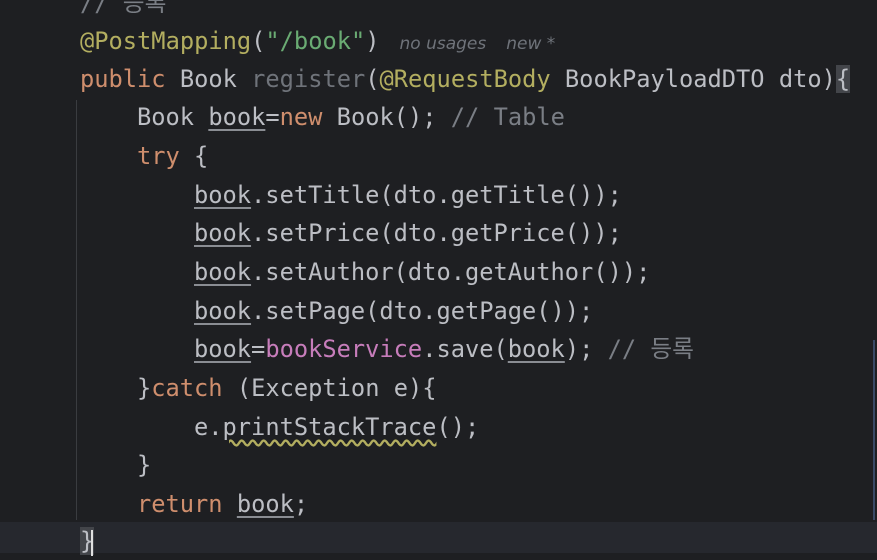 This screenshot has width=877, height=560. I want to click on code-line: e.printStackTrace();, so click(336, 427).